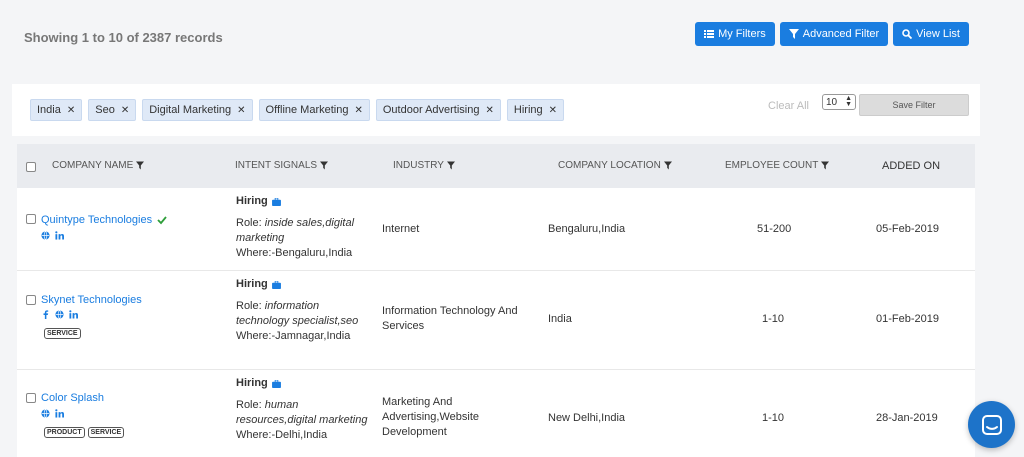 This screenshot has height=457, width=1024. What do you see at coordinates (424, 165) in the screenshot?
I see `column-header-industry: INDUSTRY` at bounding box center [424, 165].